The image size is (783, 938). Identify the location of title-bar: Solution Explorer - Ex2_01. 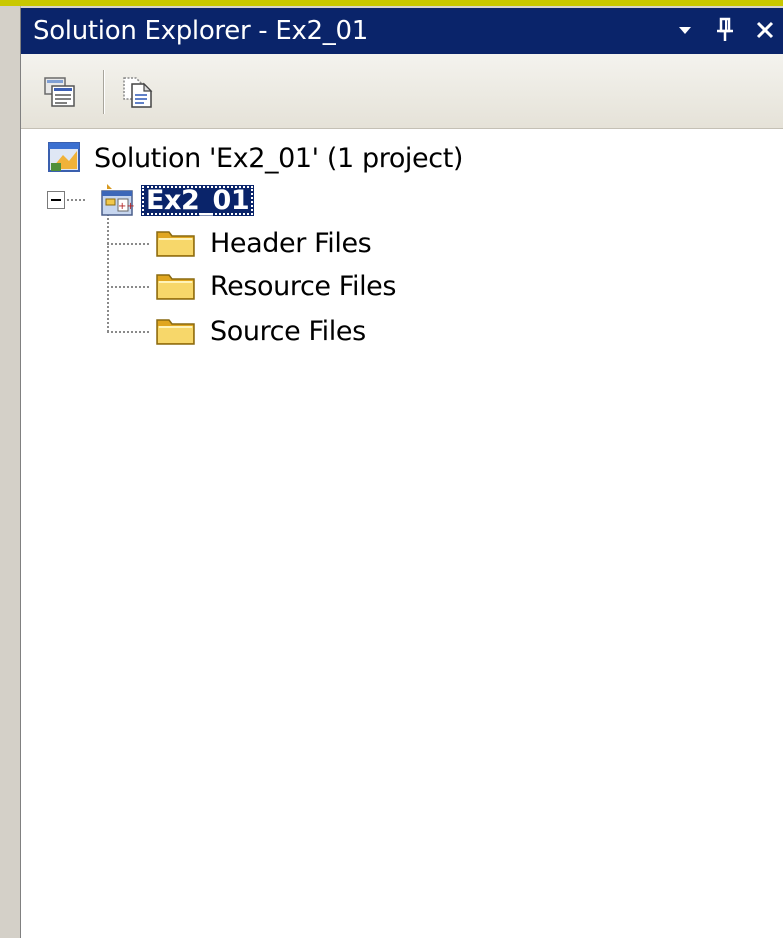
(402, 31).